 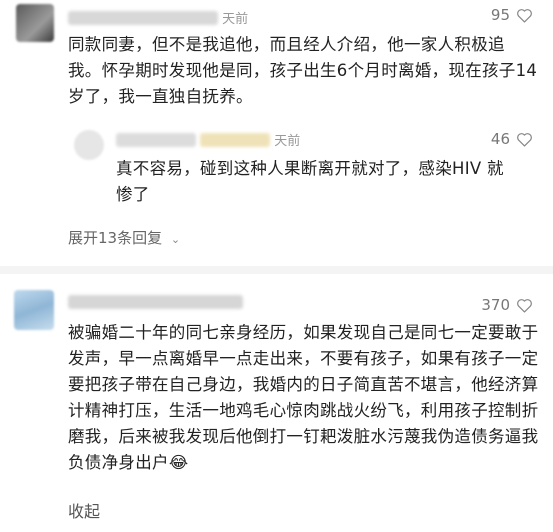 I want to click on expand-replies-link: 展开13条回复 ⌄, so click(x=124, y=237).